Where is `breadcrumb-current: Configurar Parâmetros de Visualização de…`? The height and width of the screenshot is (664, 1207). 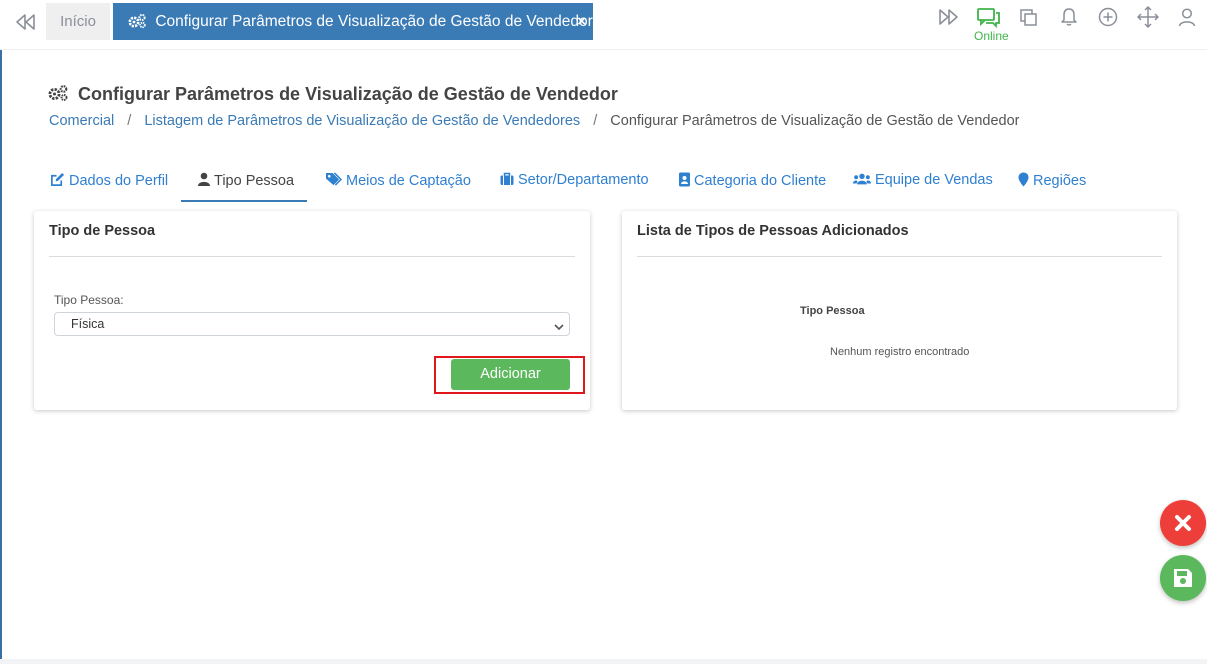
breadcrumb-current: Configurar Parâmetros de Visualização de… is located at coordinates (815, 121).